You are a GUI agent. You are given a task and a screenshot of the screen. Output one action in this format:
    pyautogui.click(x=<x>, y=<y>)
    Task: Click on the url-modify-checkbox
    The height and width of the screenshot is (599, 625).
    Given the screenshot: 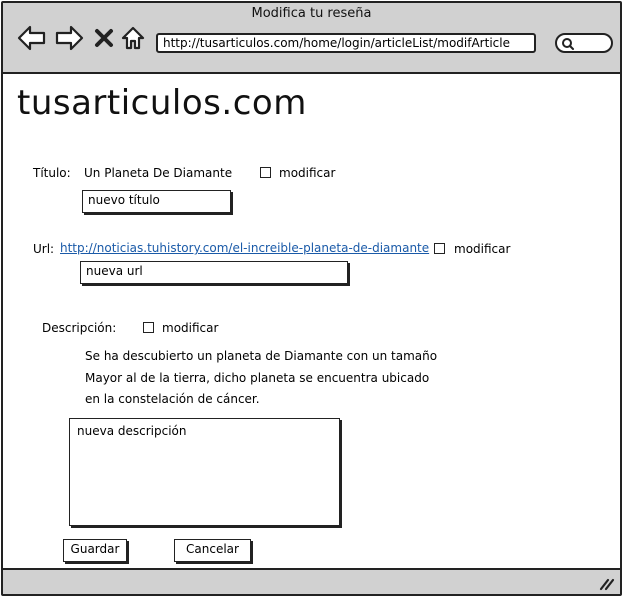 What is the action you would take?
    pyautogui.click(x=439, y=248)
    